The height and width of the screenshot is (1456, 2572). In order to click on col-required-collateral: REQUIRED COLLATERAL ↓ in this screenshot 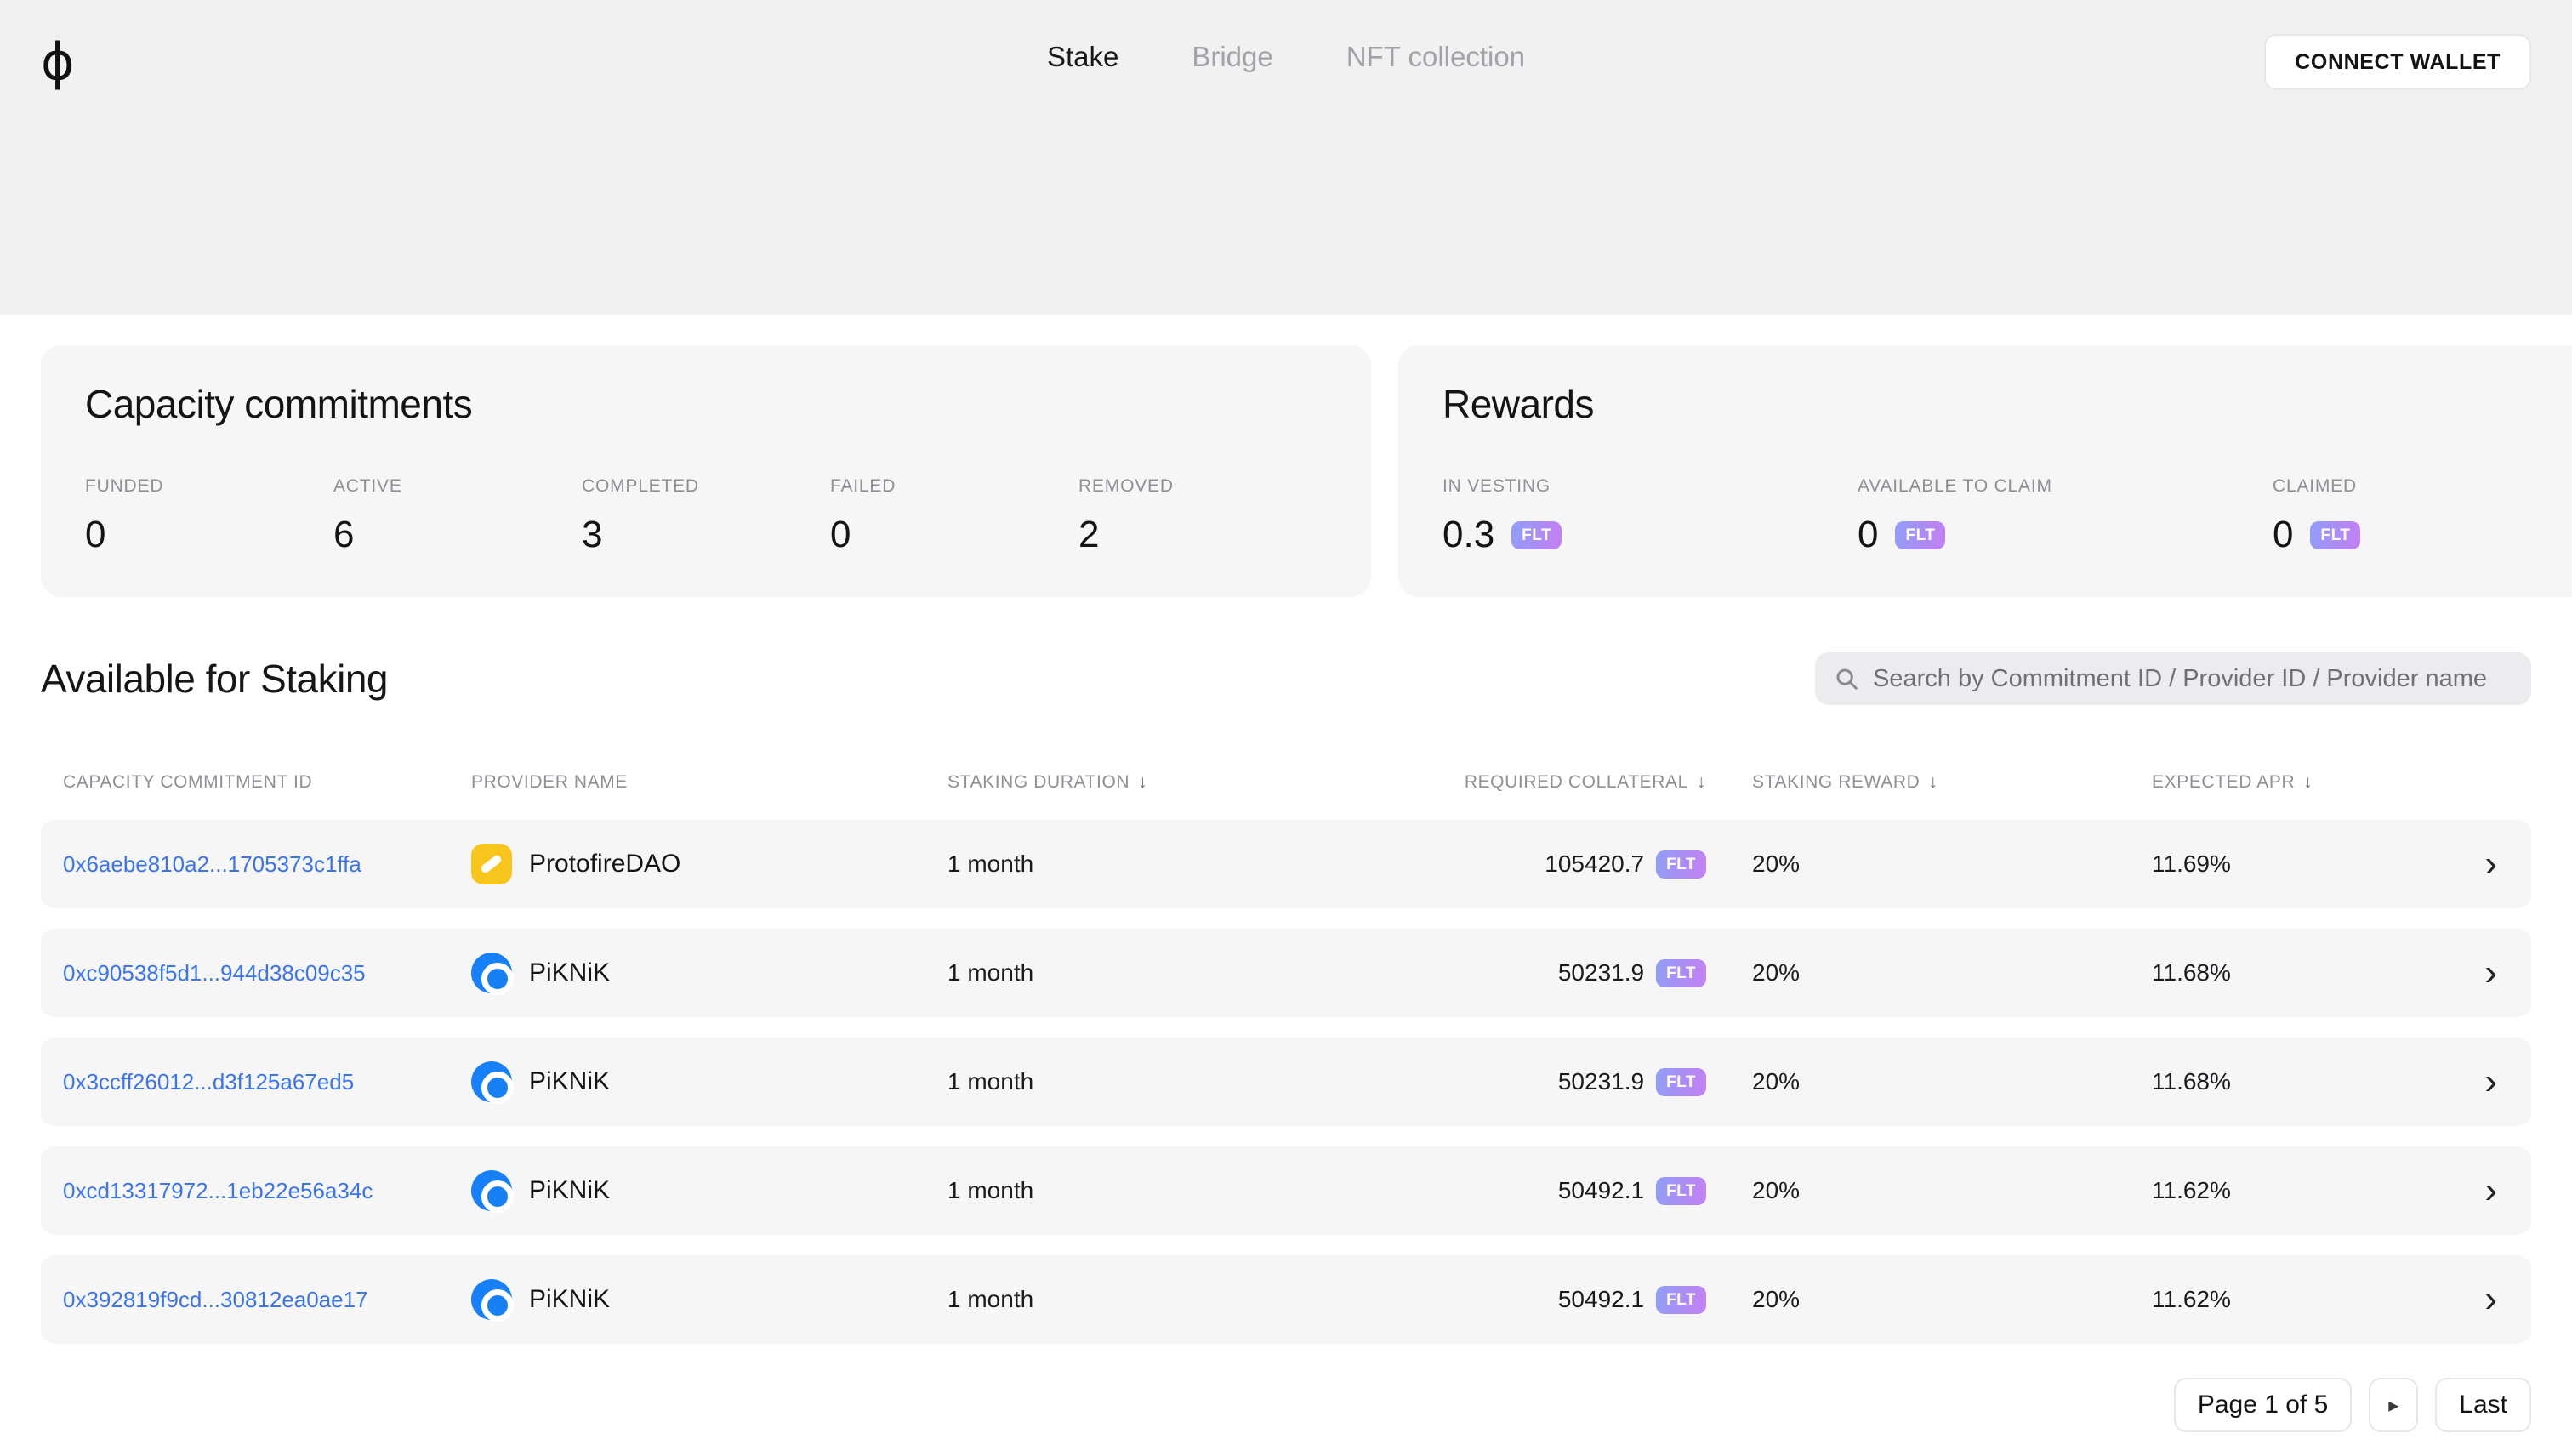, I will do `click(1528, 782)`.